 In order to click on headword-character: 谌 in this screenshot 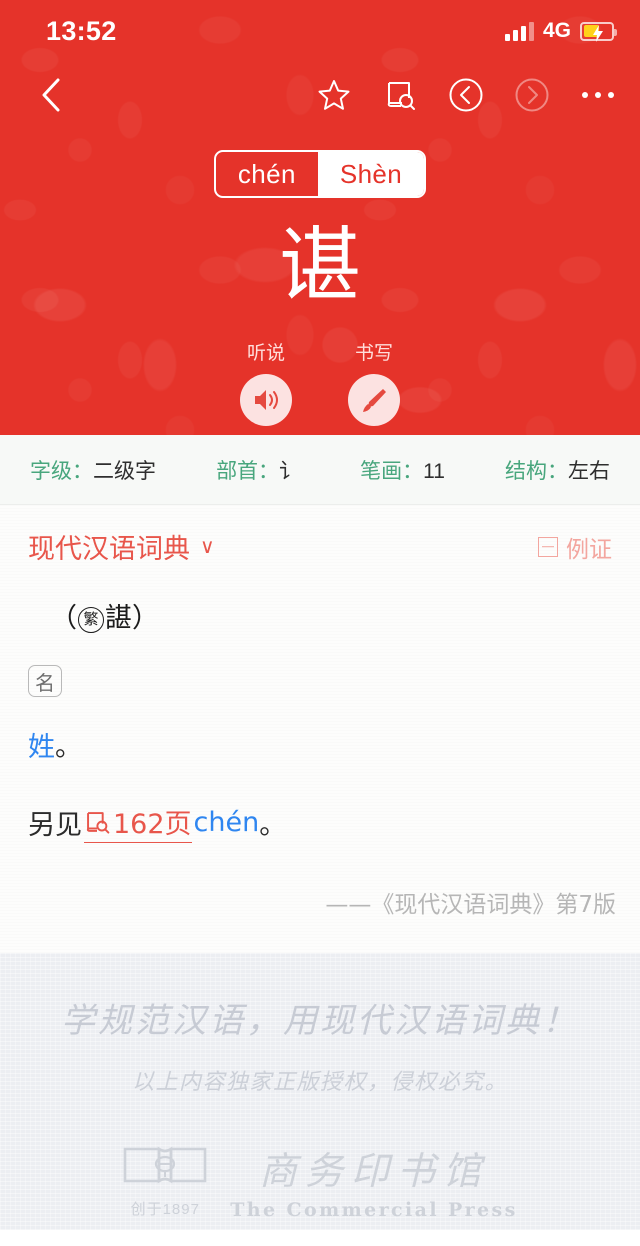, I will do `click(319, 266)`.